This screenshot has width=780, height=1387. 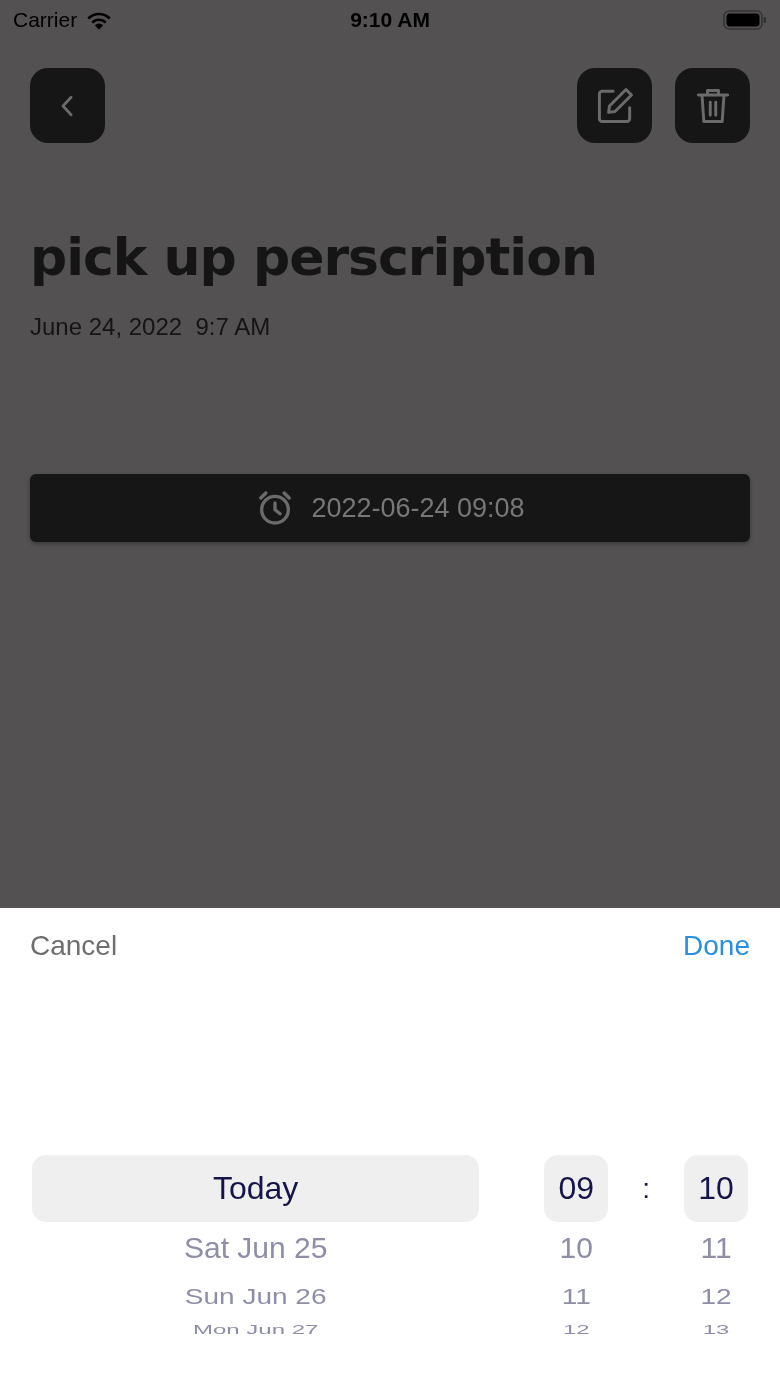 I want to click on cancel-button: Cancel, so click(x=74, y=946).